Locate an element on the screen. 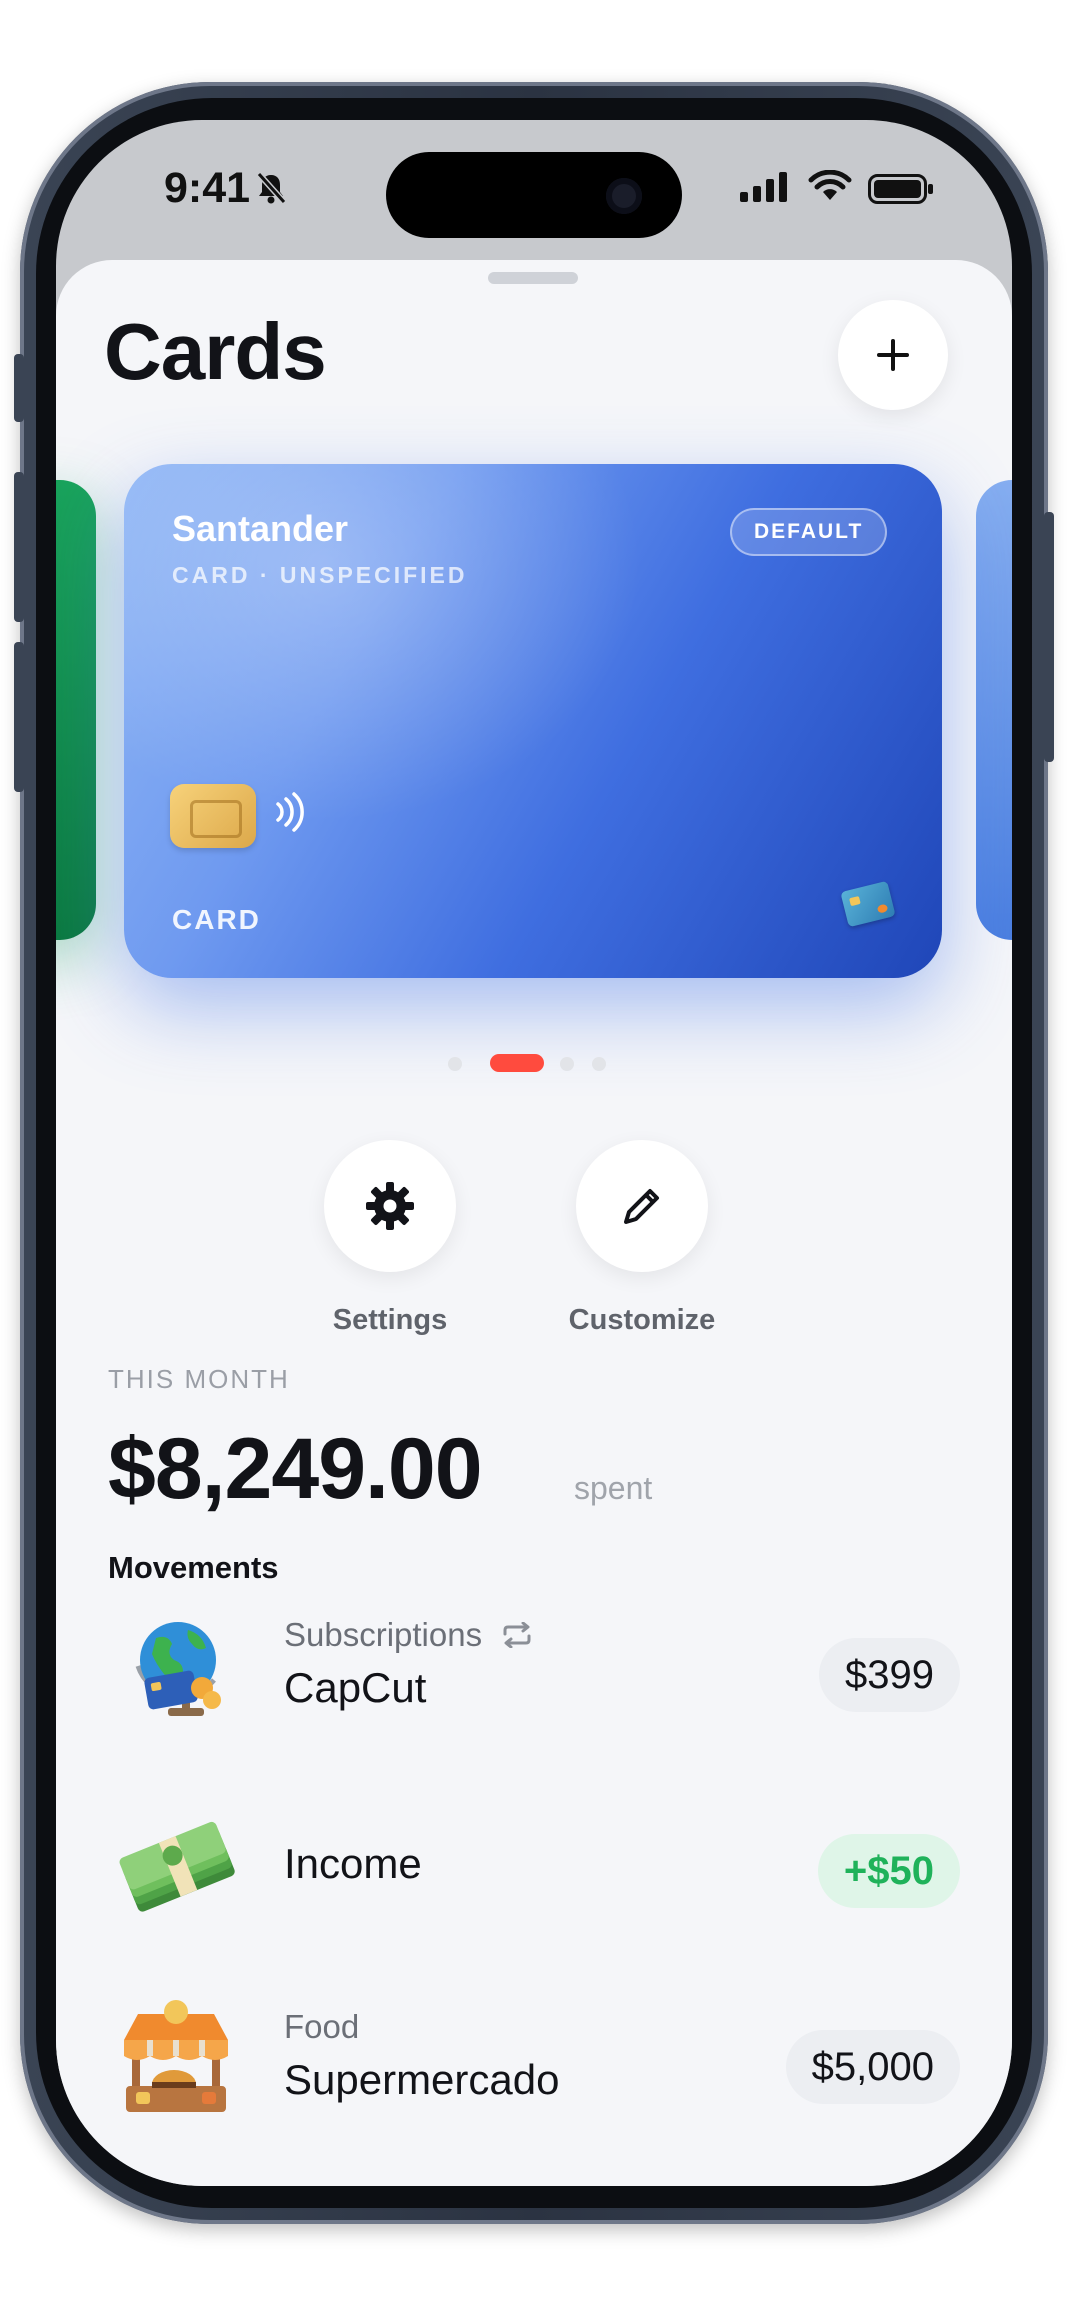  movement-category: Subscriptions is located at coordinates (409, 1635).